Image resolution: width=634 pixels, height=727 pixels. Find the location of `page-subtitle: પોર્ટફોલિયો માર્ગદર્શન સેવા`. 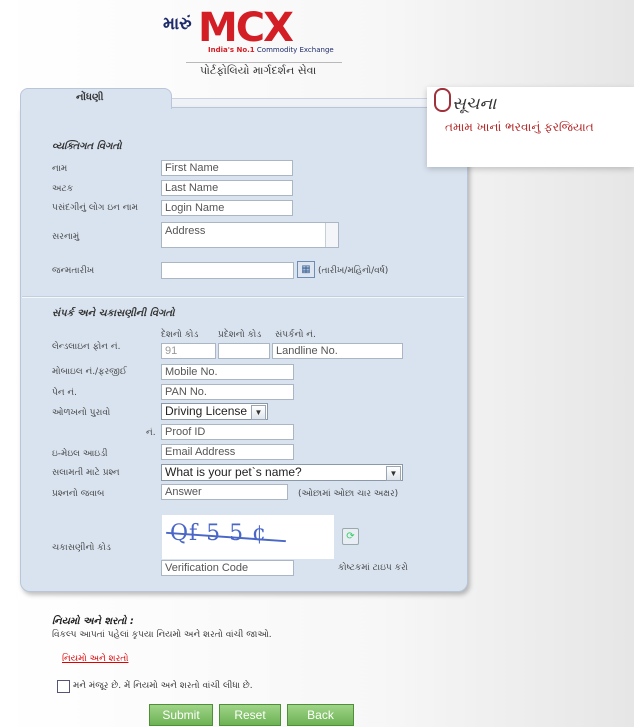

page-subtitle: પોર્ટફોલિયો માર્ગદર્શન સેવા is located at coordinates (258, 70).